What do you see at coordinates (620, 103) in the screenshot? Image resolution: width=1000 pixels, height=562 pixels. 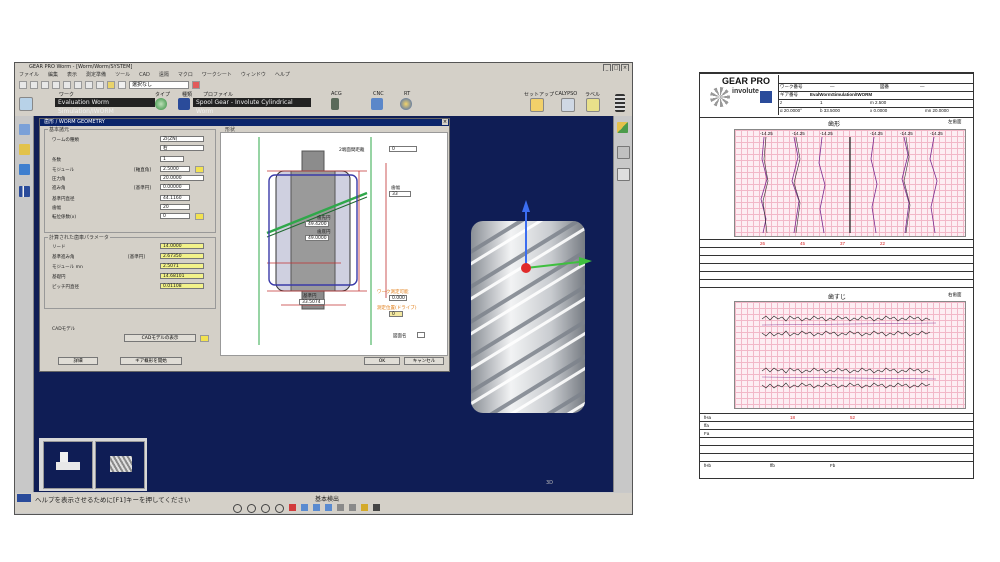 I see `ruler-icon` at bounding box center [620, 103].